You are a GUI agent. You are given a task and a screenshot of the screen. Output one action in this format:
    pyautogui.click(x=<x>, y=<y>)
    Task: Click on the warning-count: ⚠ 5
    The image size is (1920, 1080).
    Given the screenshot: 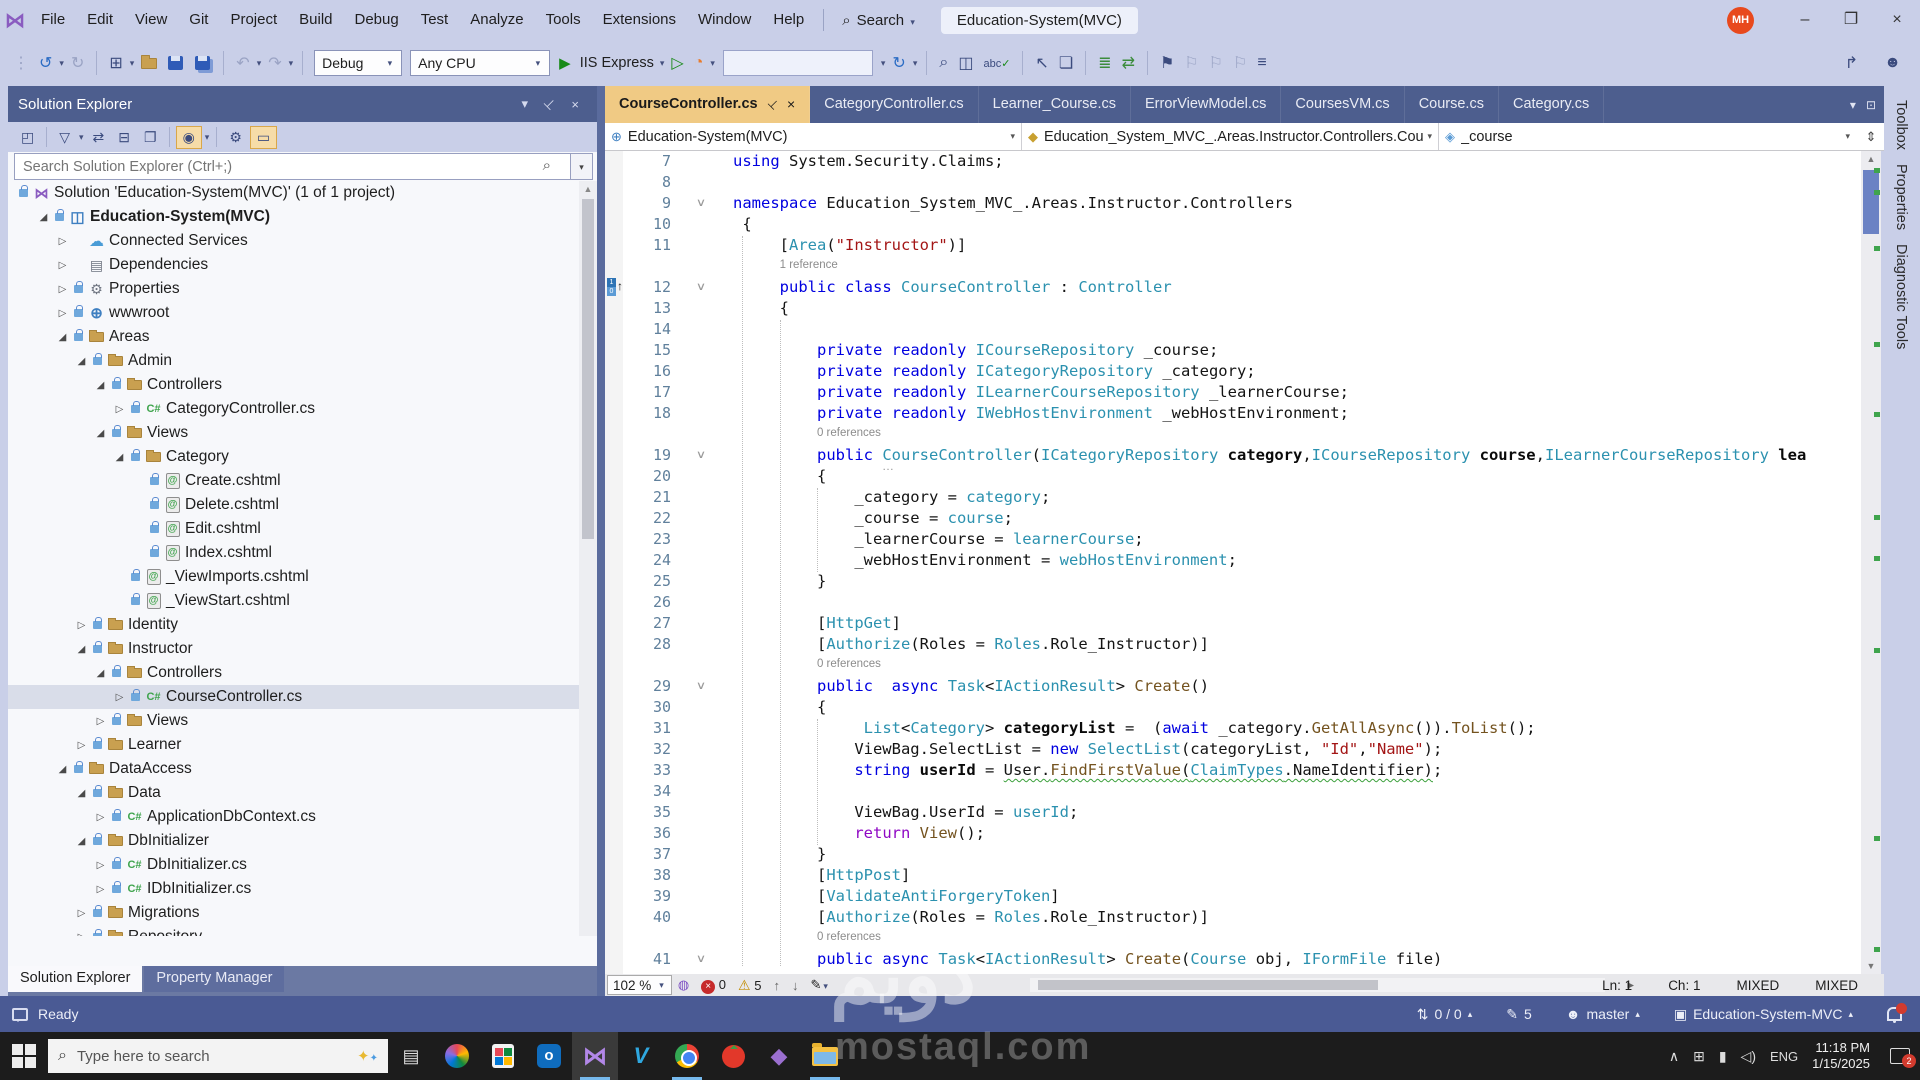 What is the action you would take?
    pyautogui.click(x=749, y=985)
    